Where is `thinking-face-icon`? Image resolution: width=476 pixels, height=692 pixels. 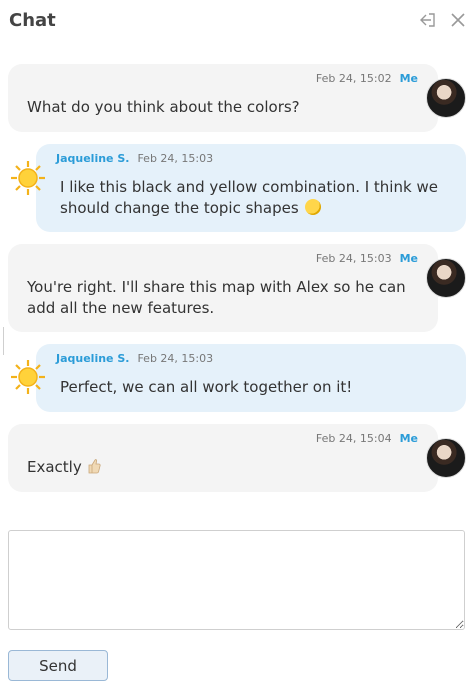 thinking-face-icon is located at coordinates (313, 207).